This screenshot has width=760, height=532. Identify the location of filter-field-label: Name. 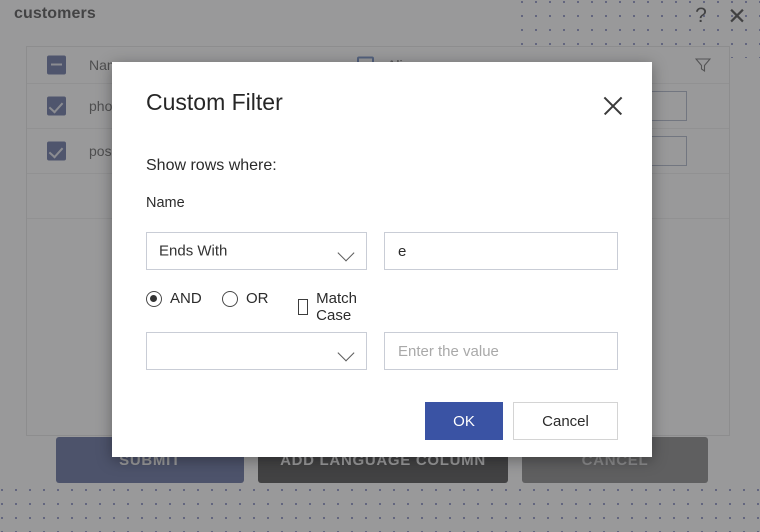
(165, 203).